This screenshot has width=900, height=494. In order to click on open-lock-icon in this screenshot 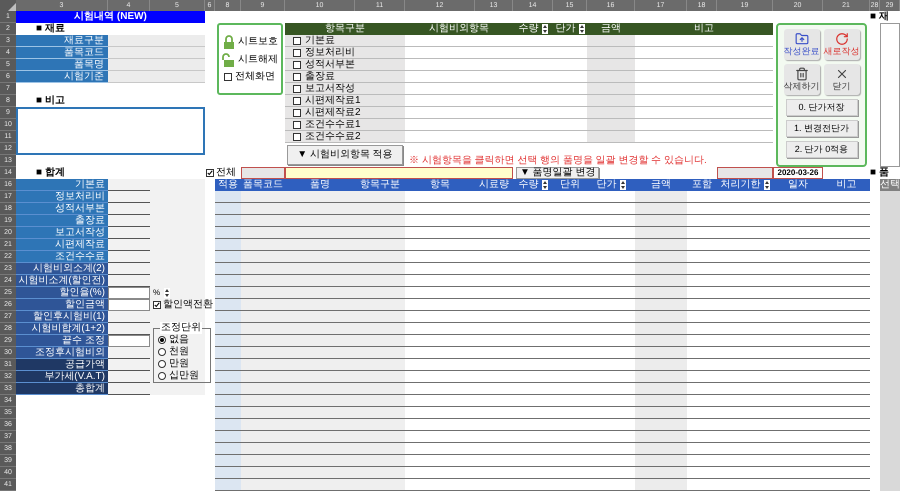, I will do `click(229, 60)`.